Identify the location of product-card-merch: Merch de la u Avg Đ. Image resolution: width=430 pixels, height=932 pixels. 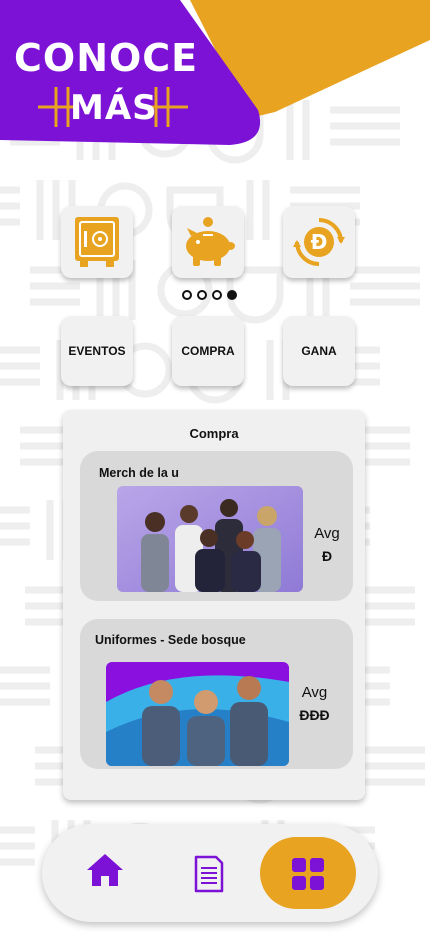
(216, 526).